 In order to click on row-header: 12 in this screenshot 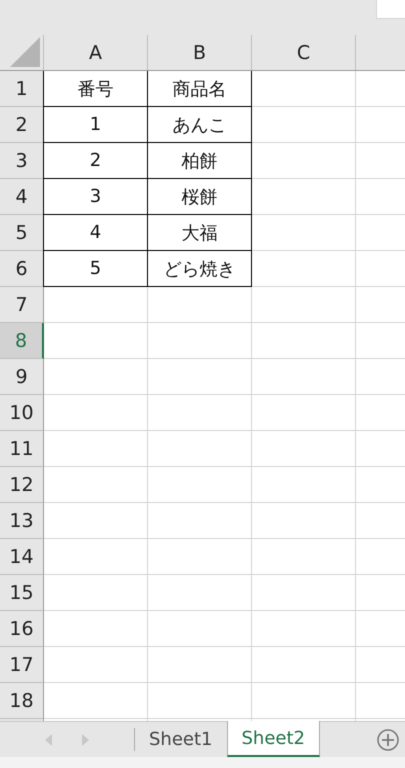, I will do `click(22, 485)`.